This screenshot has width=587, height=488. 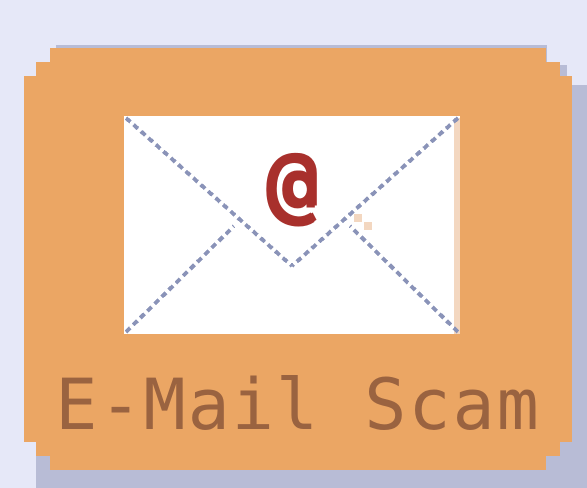 What do you see at coordinates (292, 182) in the screenshot?
I see `at-sign-icon: @` at bounding box center [292, 182].